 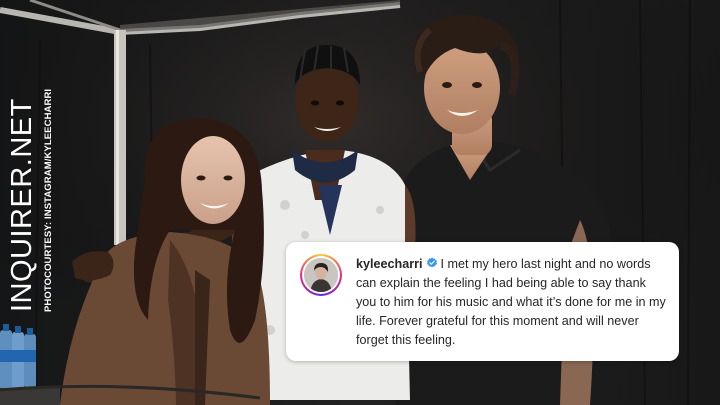 What do you see at coordinates (431, 262) in the screenshot?
I see `verified-badge-icon` at bounding box center [431, 262].